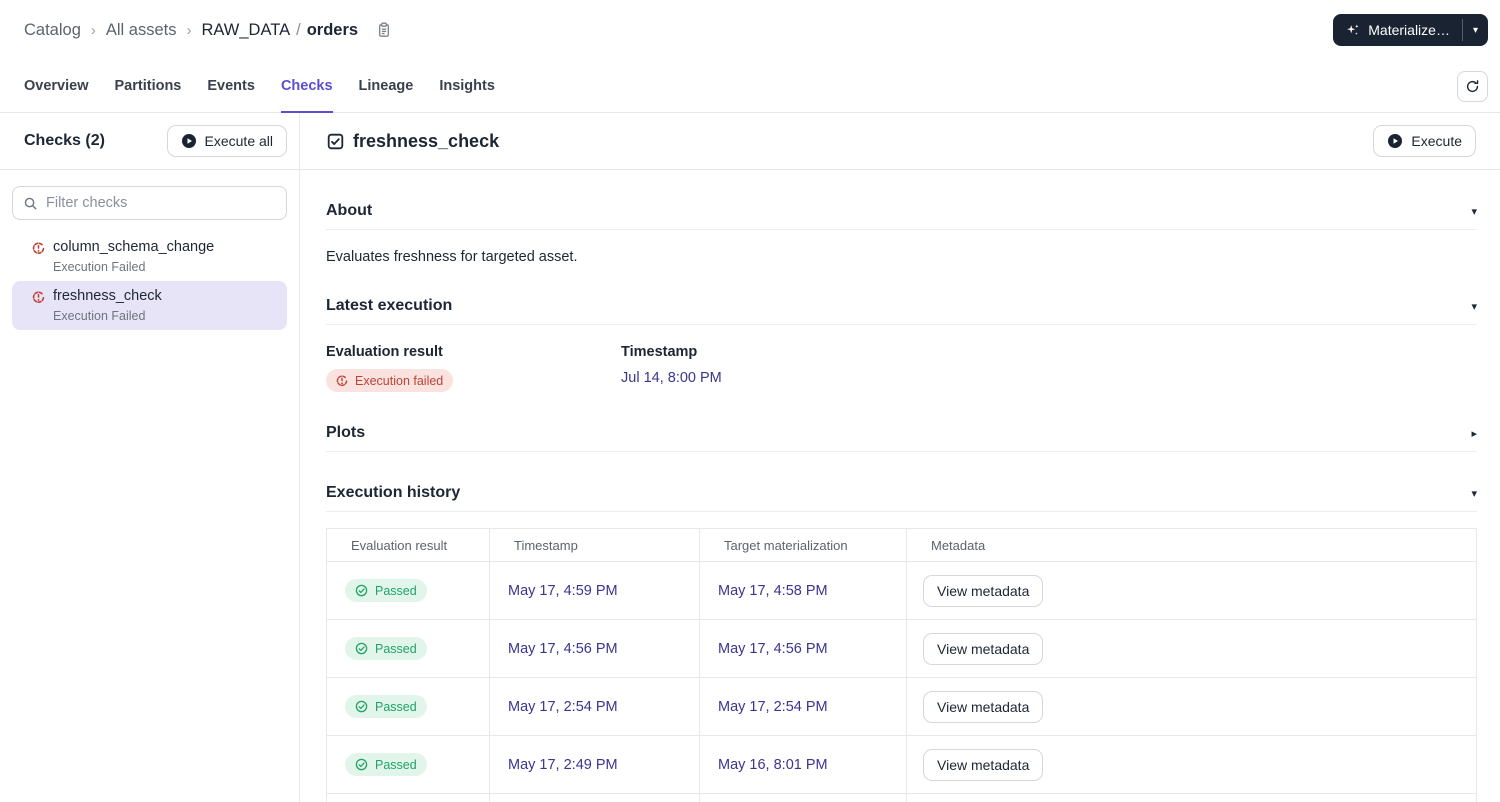  I want to click on check-status: Execution Failed, so click(99, 267).